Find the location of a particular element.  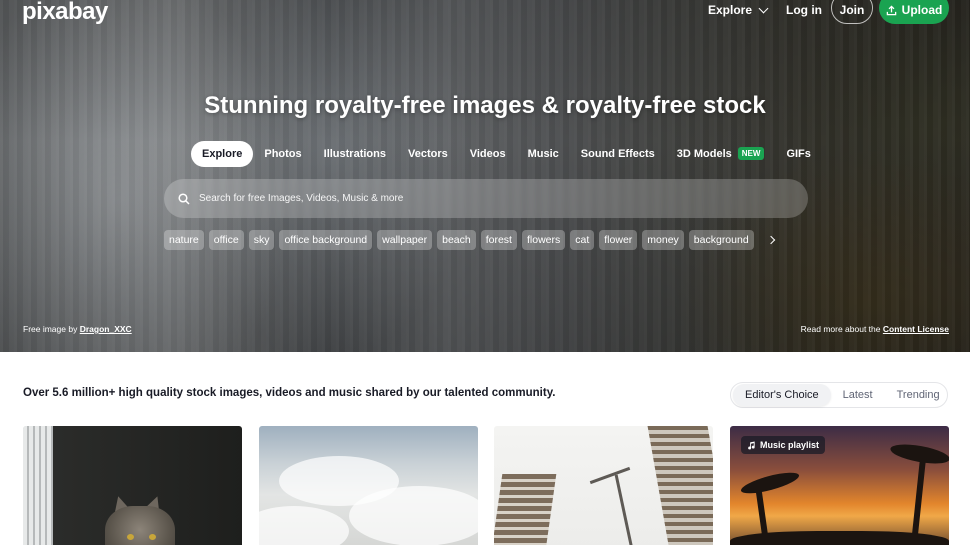

sort-filter: Editor's Choice Latest Trending is located at coordinates (839, 395).